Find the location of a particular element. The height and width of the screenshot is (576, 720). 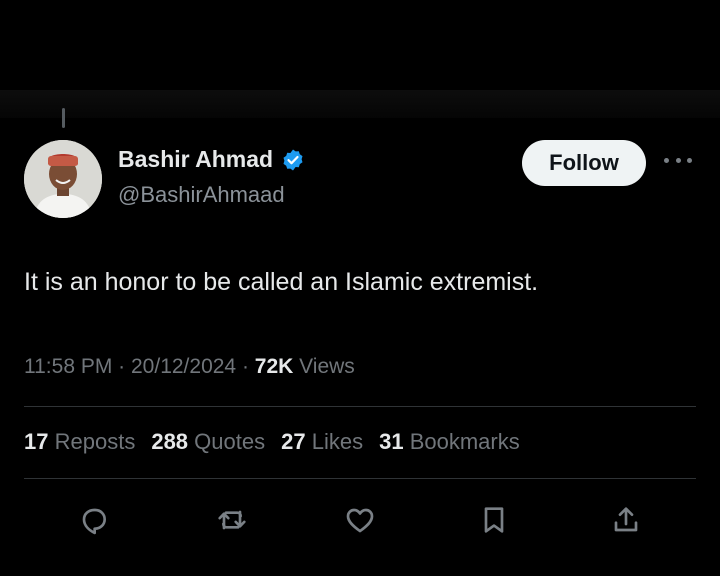

reply-icon is located at coordinates (94, 521).